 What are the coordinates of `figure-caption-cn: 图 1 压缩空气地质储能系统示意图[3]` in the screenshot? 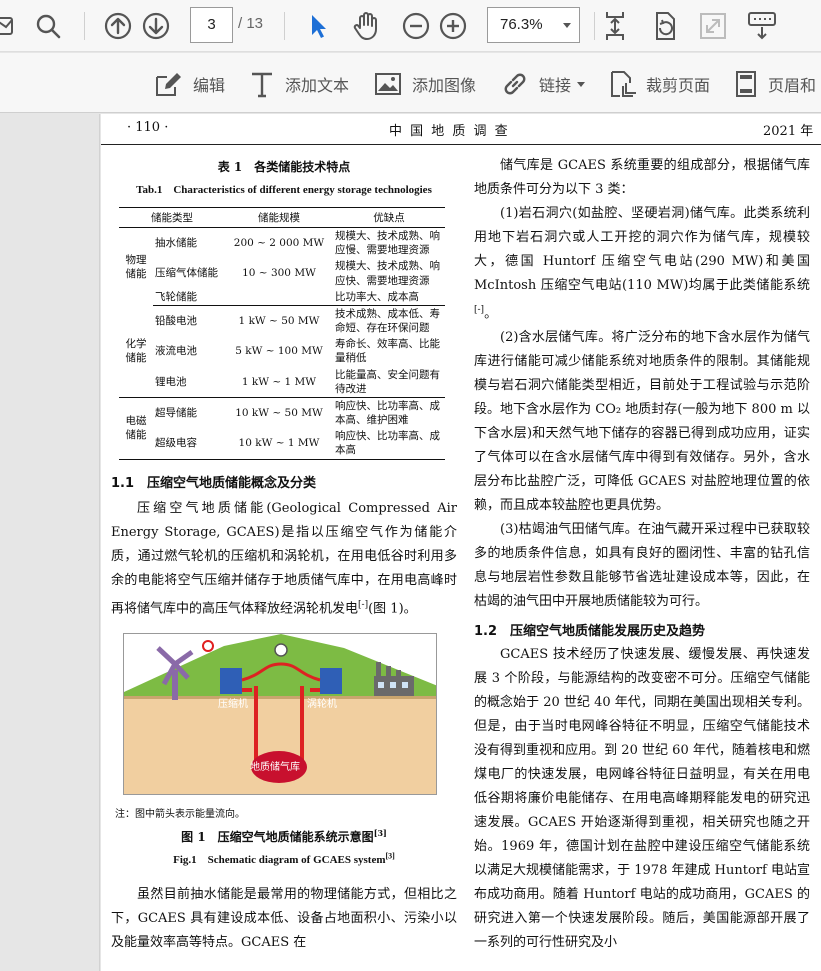 It's located at (284, 836).